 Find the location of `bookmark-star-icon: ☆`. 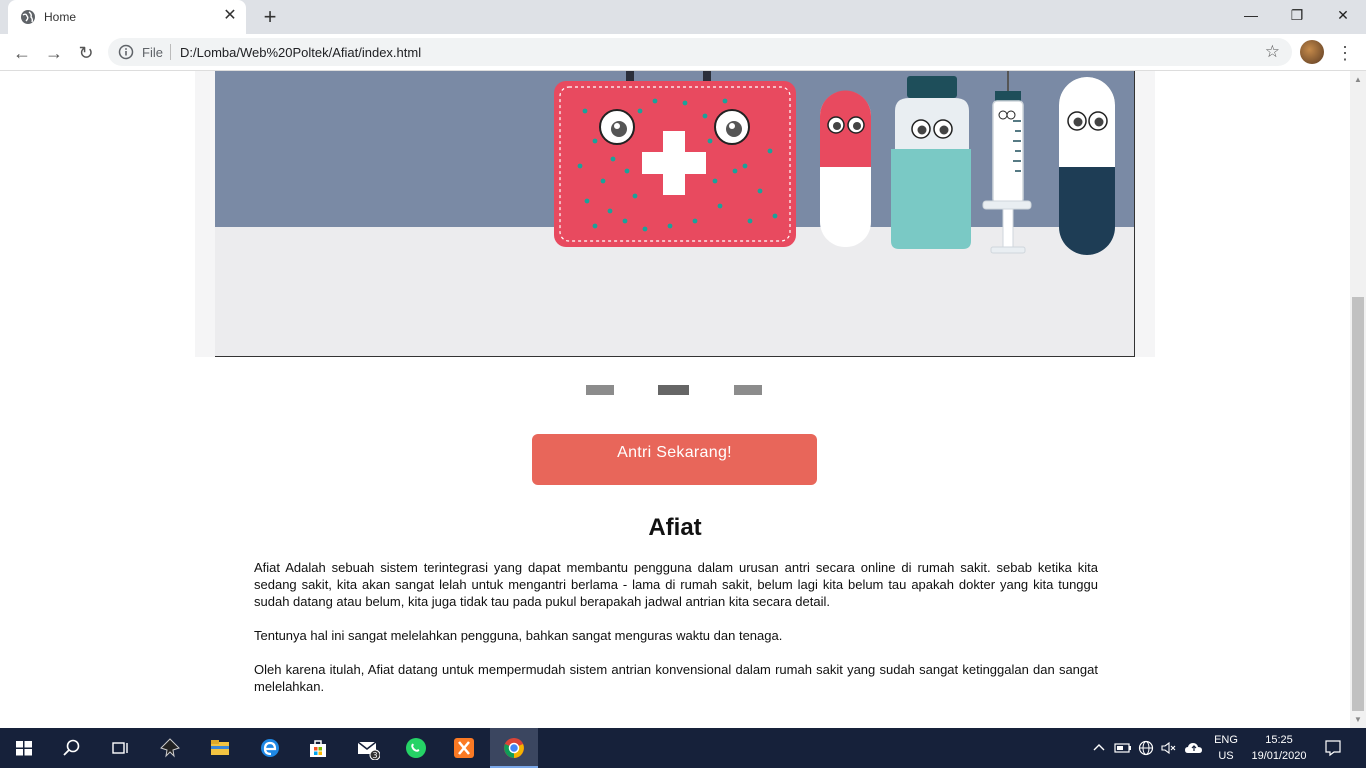

bookmark-star-icon: ☆ is located at coordinates (1272, 52).